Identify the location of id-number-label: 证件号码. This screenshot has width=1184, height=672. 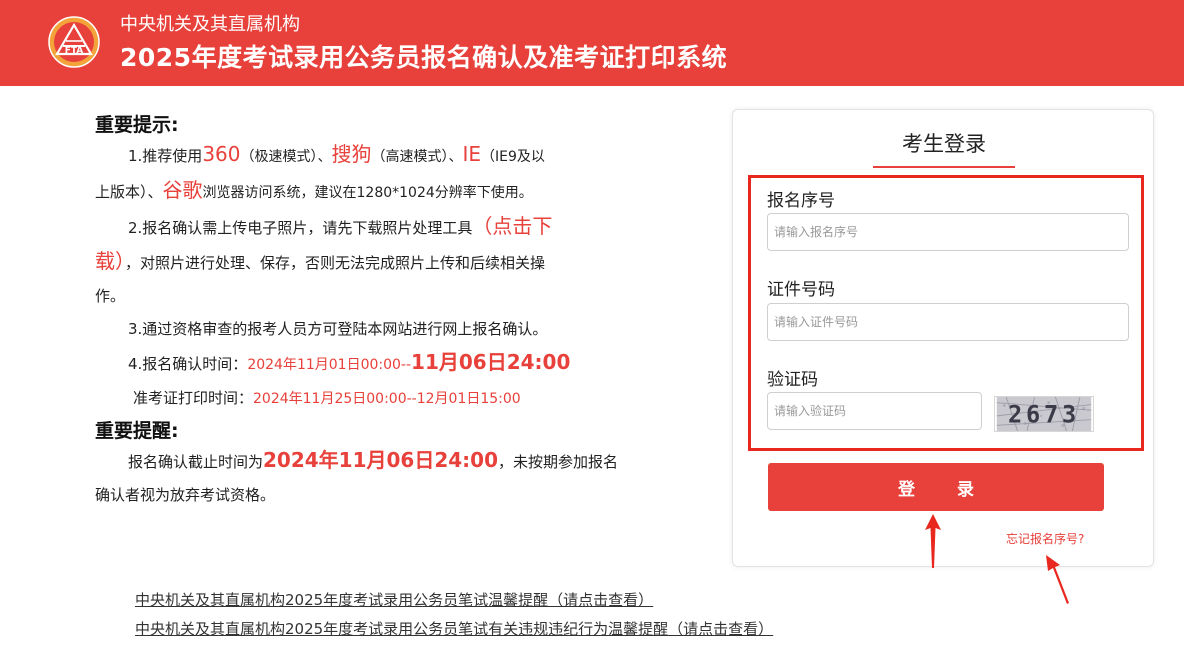
(801, 290).